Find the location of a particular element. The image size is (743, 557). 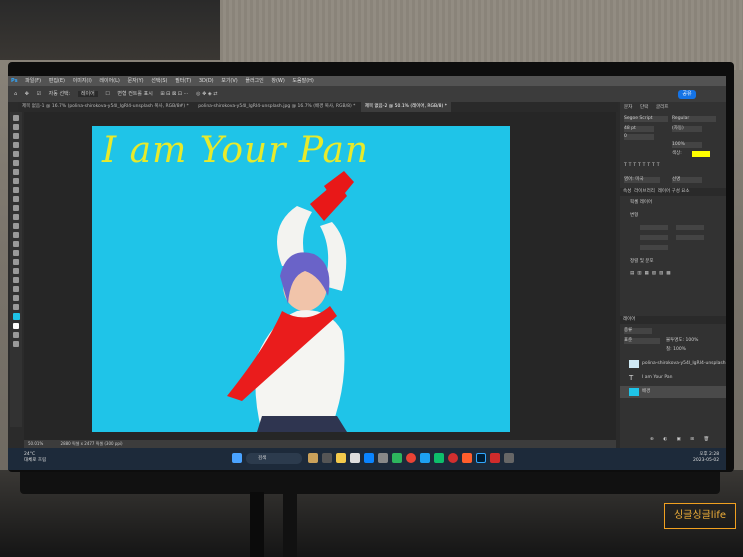

layer-actions-icons: ⊕ ◐ ▣ ⊞ 🗑 is located at coordinates (681, 440).